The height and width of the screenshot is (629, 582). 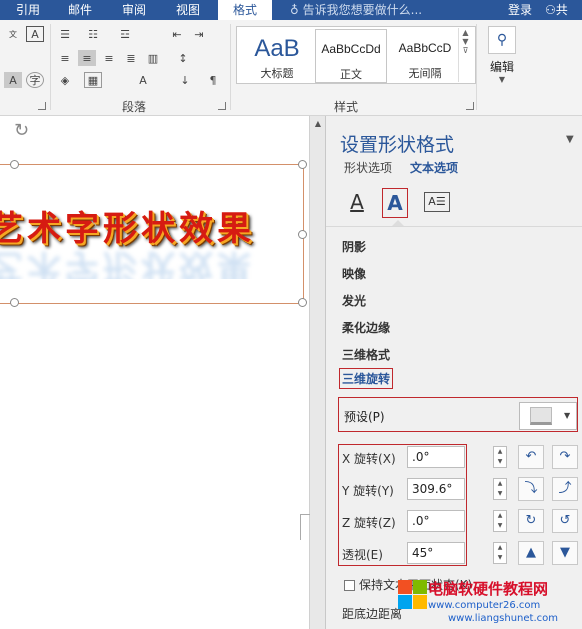 What do you see at coordinates (25, 131) in the screenshot?
I see `rotate-handle-icon: ↻` at bounding box center [25, 131].